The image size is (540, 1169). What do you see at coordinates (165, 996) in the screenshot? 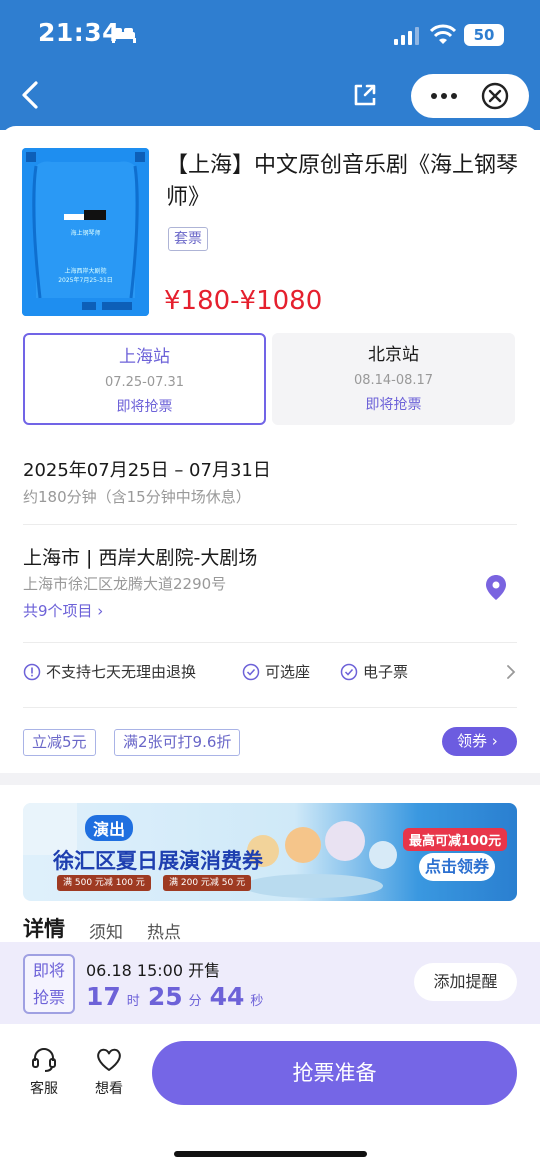
I see `countdown-minutes: 25` at bounding box center [165, 996].